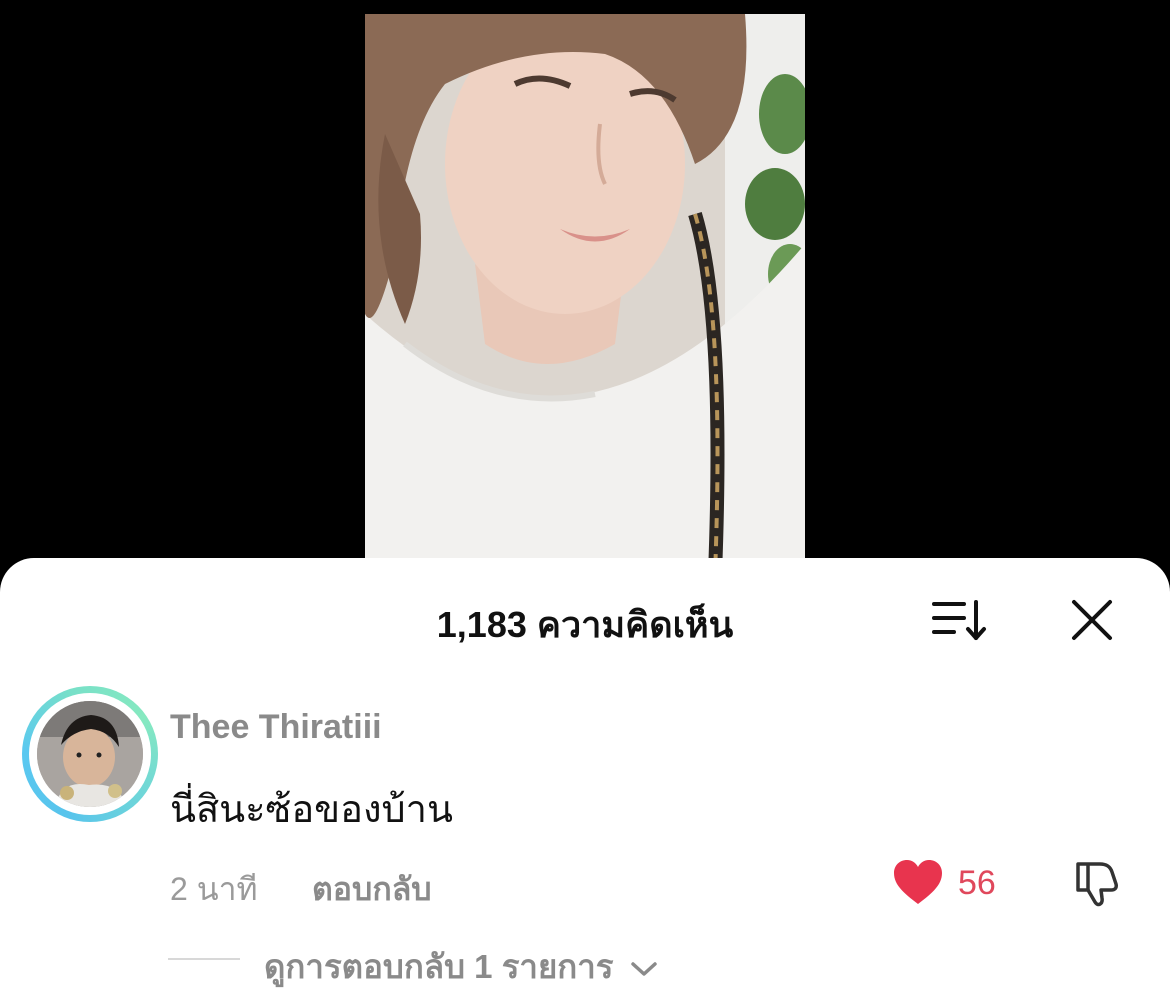  I want to click on reply-button: ตอบกลับ, so click(372, 889).